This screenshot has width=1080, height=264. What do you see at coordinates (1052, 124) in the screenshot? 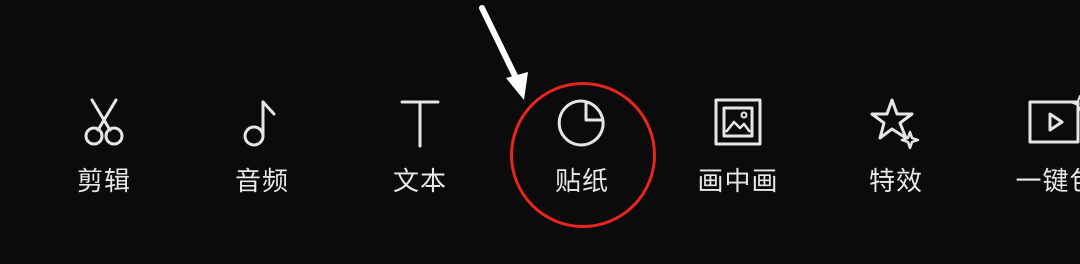
I see `one-click-package-icon` at bounding box center [1052, 124].